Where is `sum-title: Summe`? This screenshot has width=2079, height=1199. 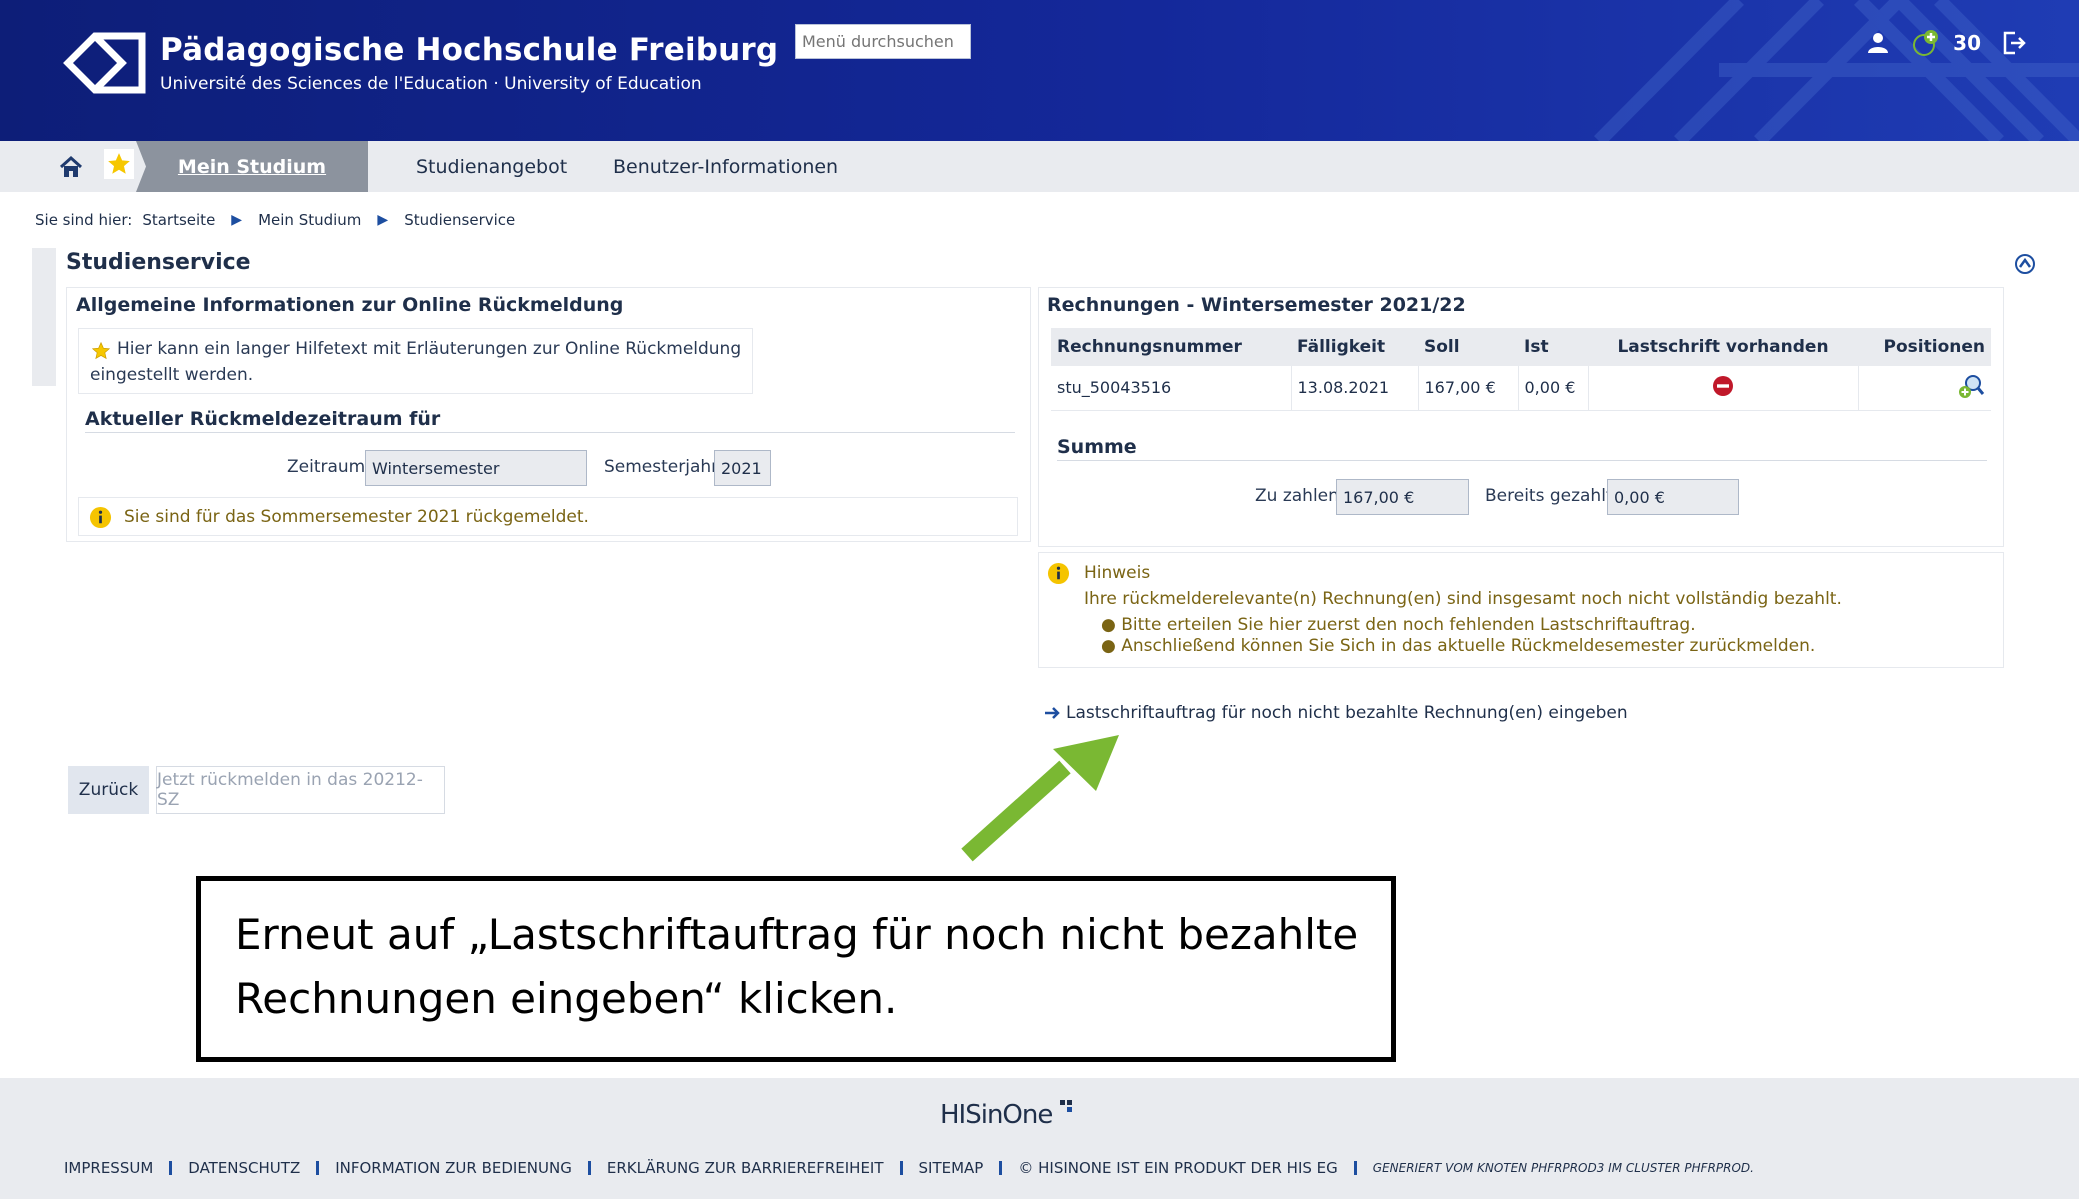 sum-title: Summe is located at coordinates (1097, 447).